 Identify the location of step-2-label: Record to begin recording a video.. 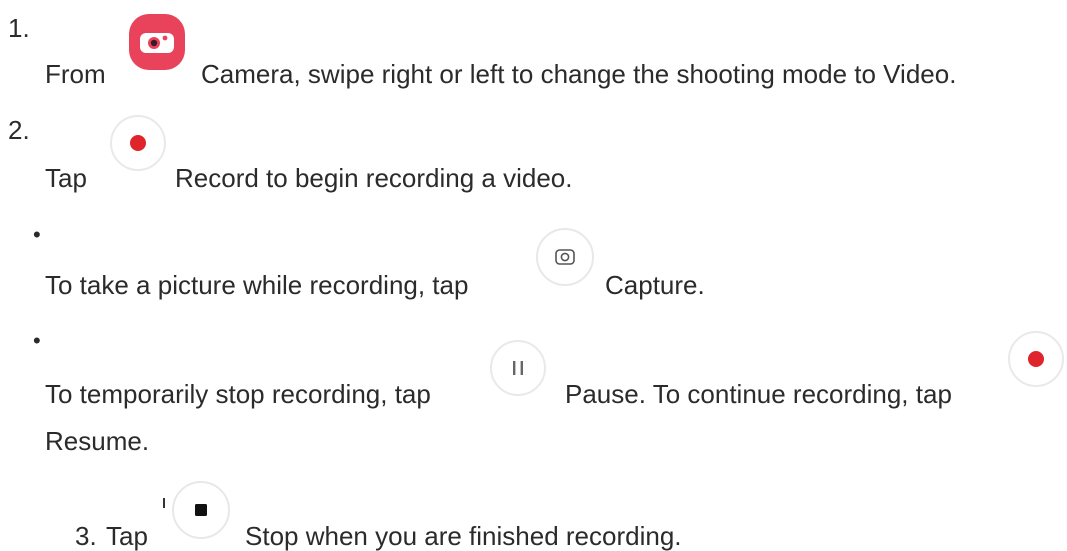
(374, 178).